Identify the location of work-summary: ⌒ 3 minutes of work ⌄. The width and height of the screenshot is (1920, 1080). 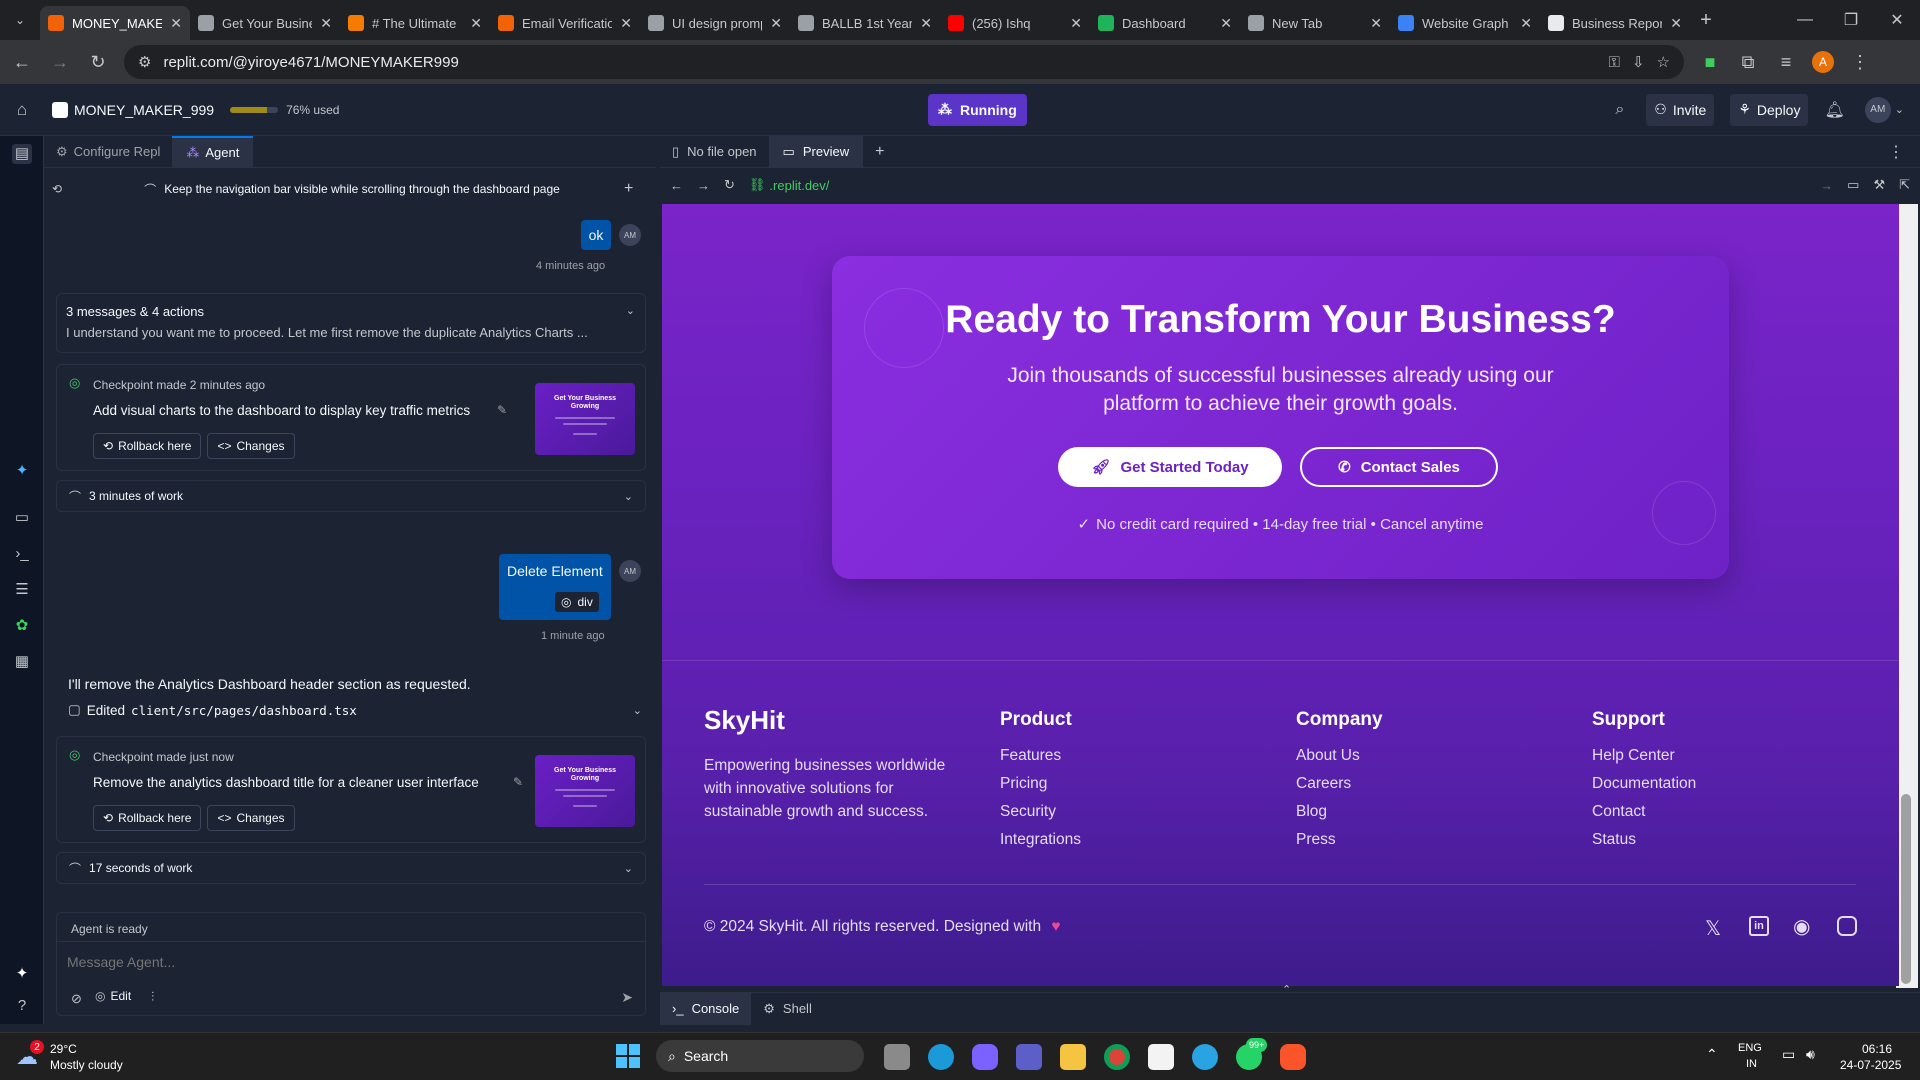
(351, 496).